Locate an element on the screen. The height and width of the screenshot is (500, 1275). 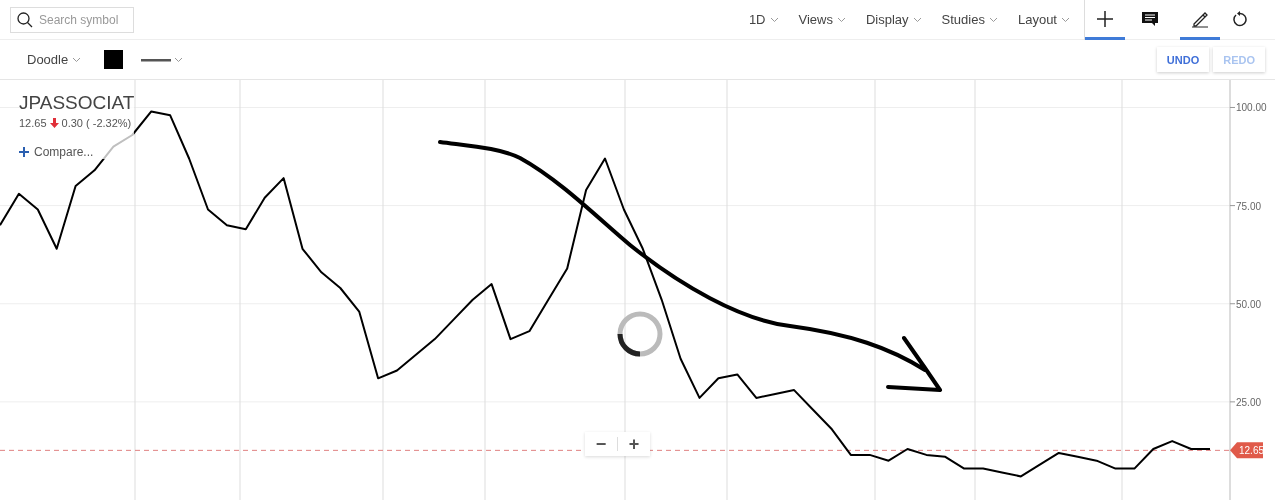
axis-label: 50.00 is located at coordinates (1249, 304).